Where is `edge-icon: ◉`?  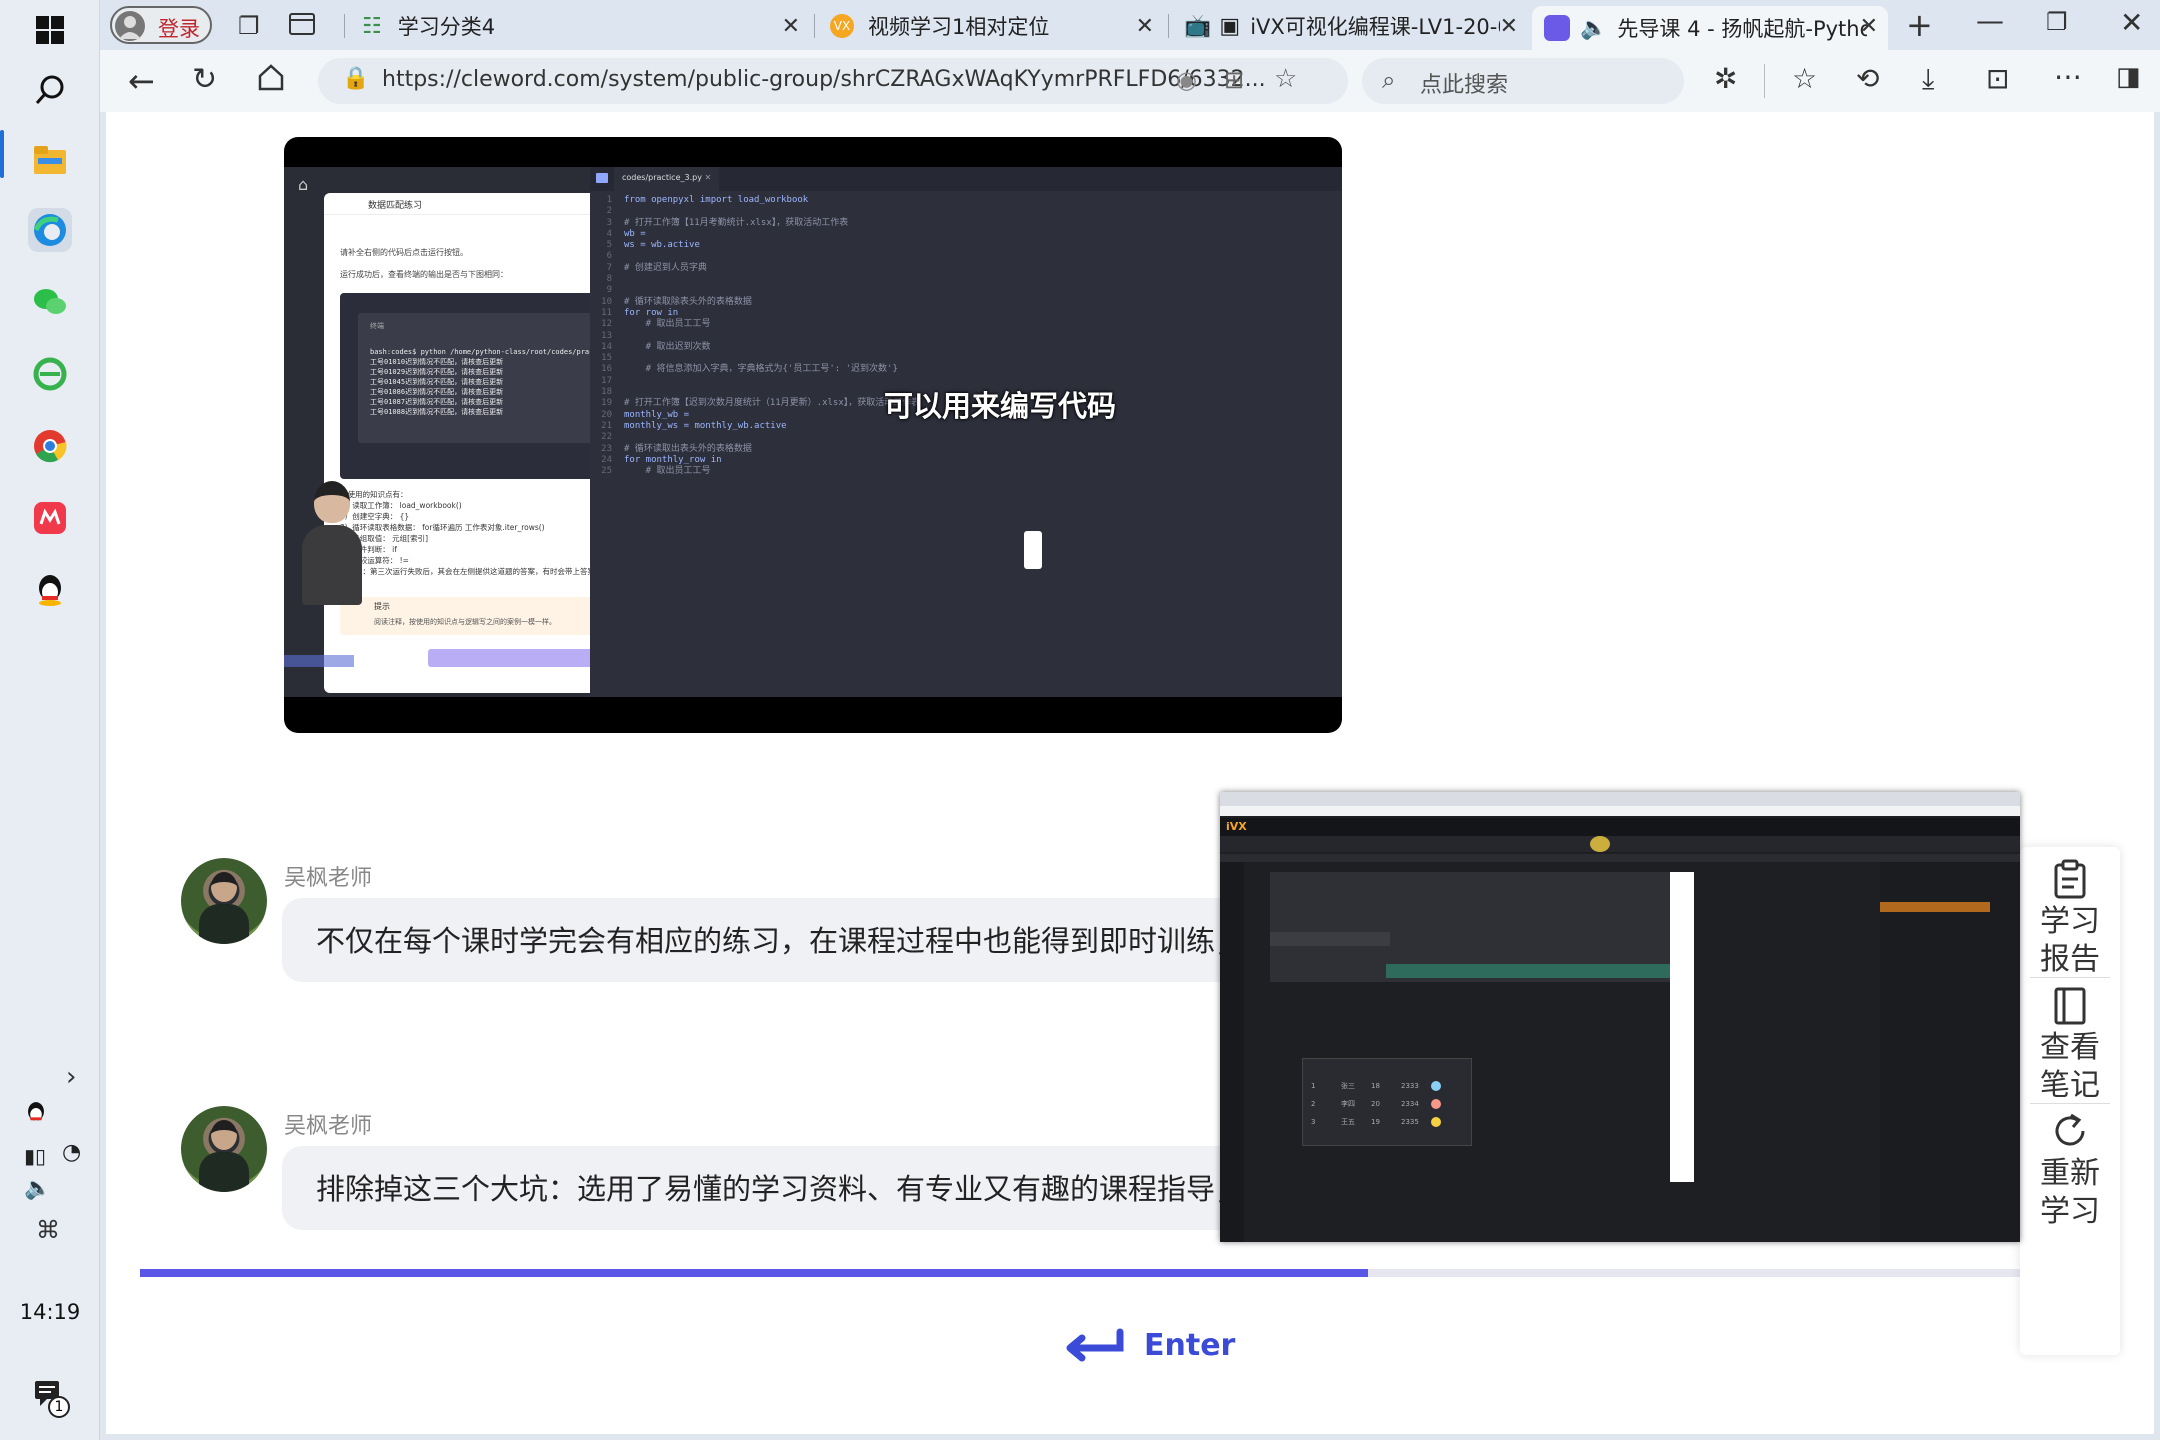
edge-icon: ◉ is located at coordinates (1186, 80).